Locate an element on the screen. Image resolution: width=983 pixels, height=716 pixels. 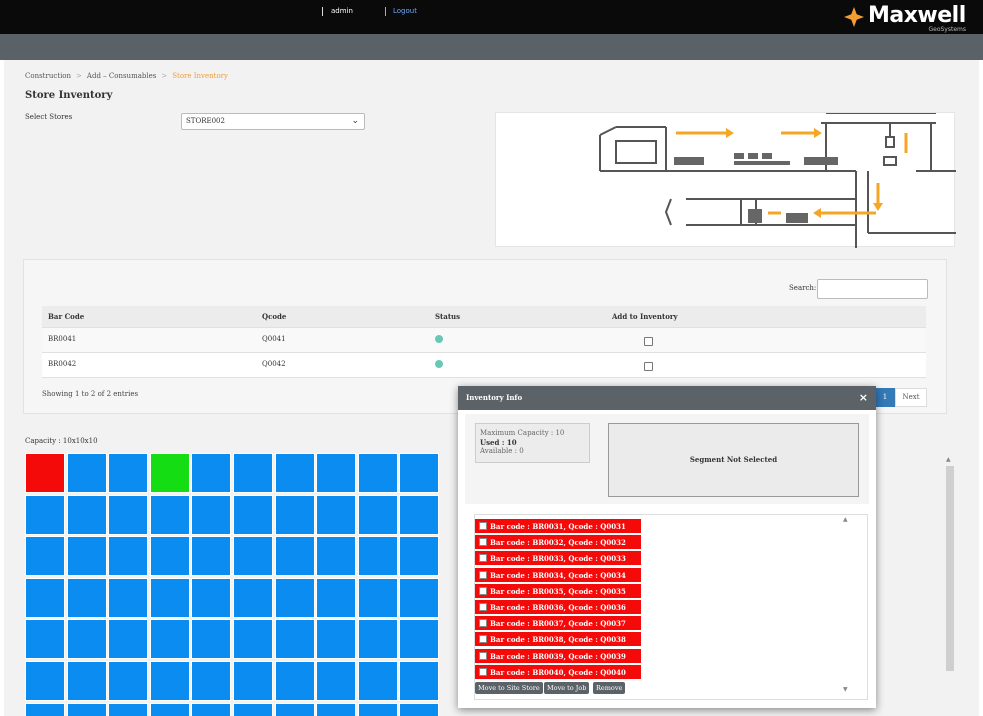
list-item: Bar code : BR0033, Qcode : Q0033 is located at coordinates (558, 559).